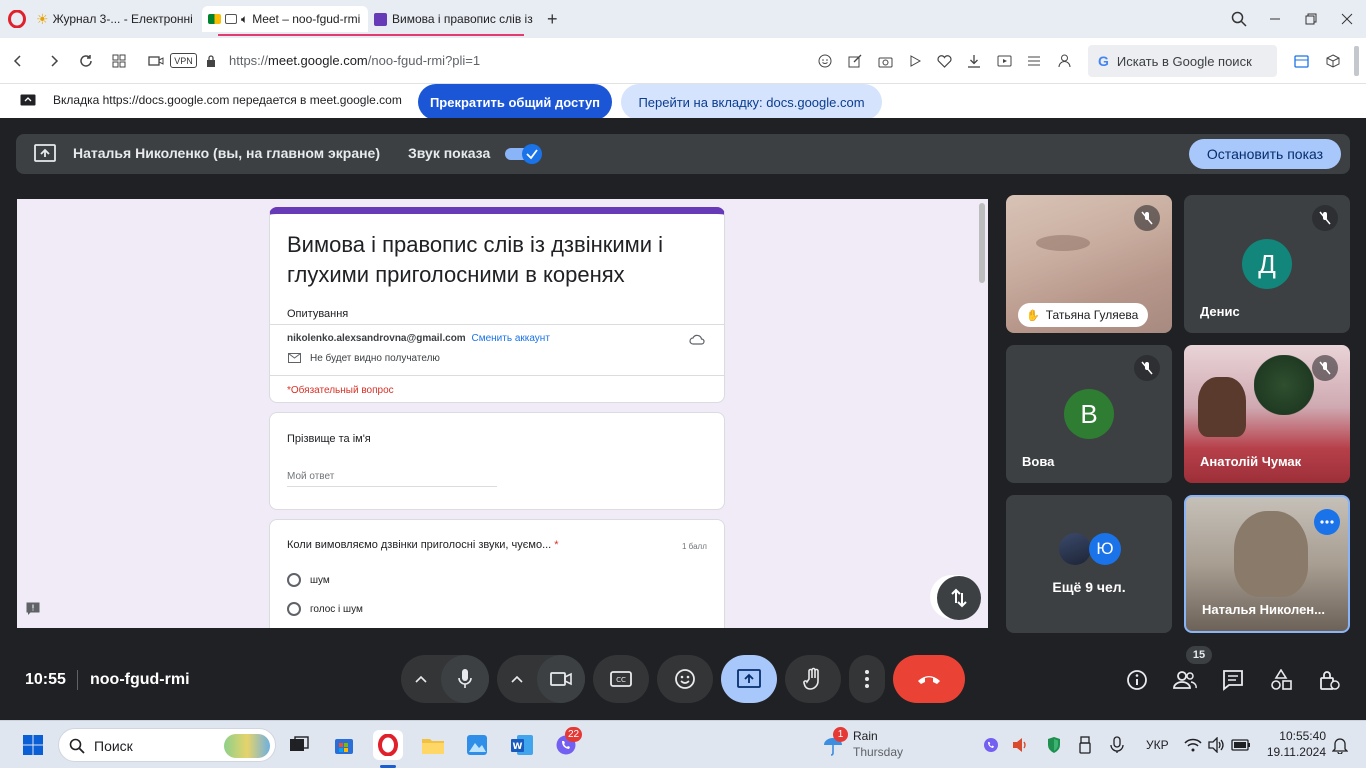  Describe the element at coordinates (388, 745) in the screenshot. I see `opera-taskbar-icon` at that location.